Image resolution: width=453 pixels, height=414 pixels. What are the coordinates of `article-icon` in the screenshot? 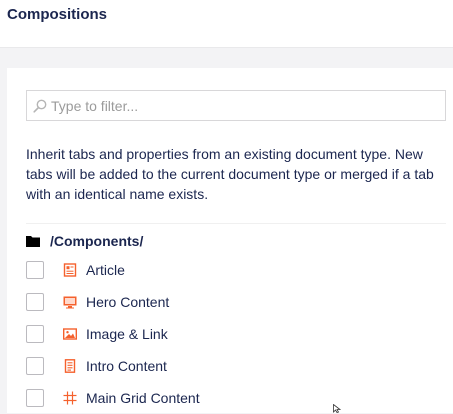 It's located at (70, 270).